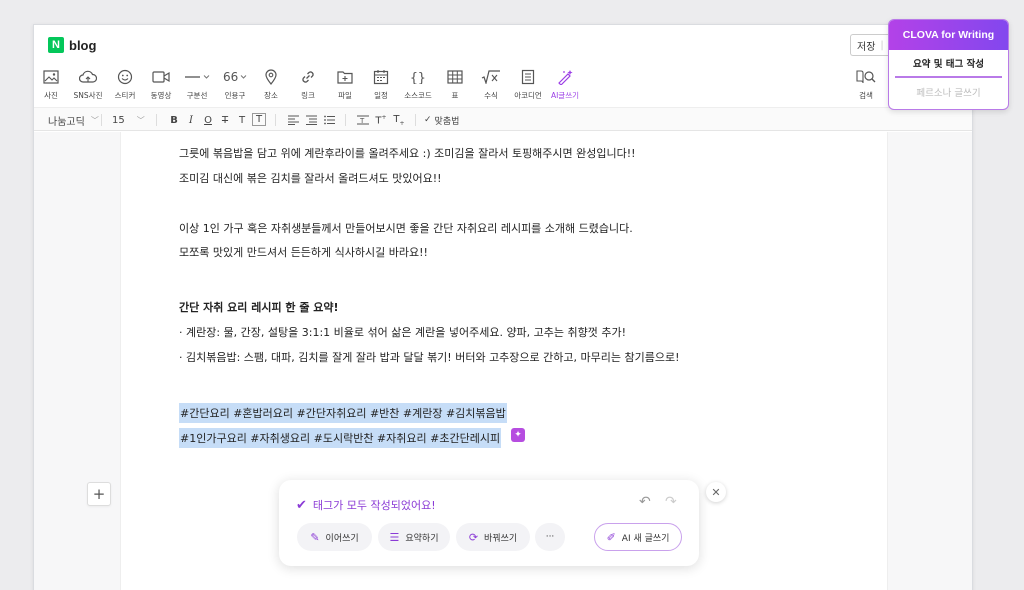  Describe the element at coordinates (491, 95) in the screenshot. I see `tool-formula-label: 수식` at that location.